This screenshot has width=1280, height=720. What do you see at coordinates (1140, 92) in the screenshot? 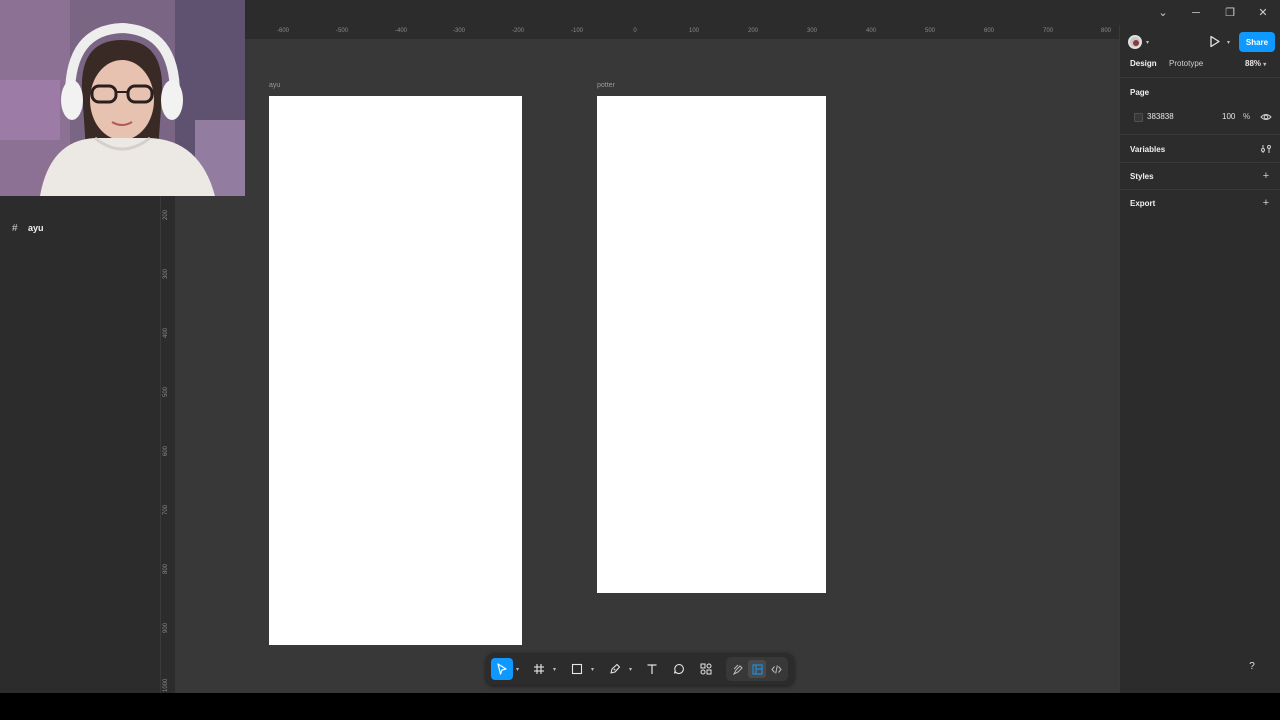
I see `section-title-page: Page` at bounding box center [1140, 92].